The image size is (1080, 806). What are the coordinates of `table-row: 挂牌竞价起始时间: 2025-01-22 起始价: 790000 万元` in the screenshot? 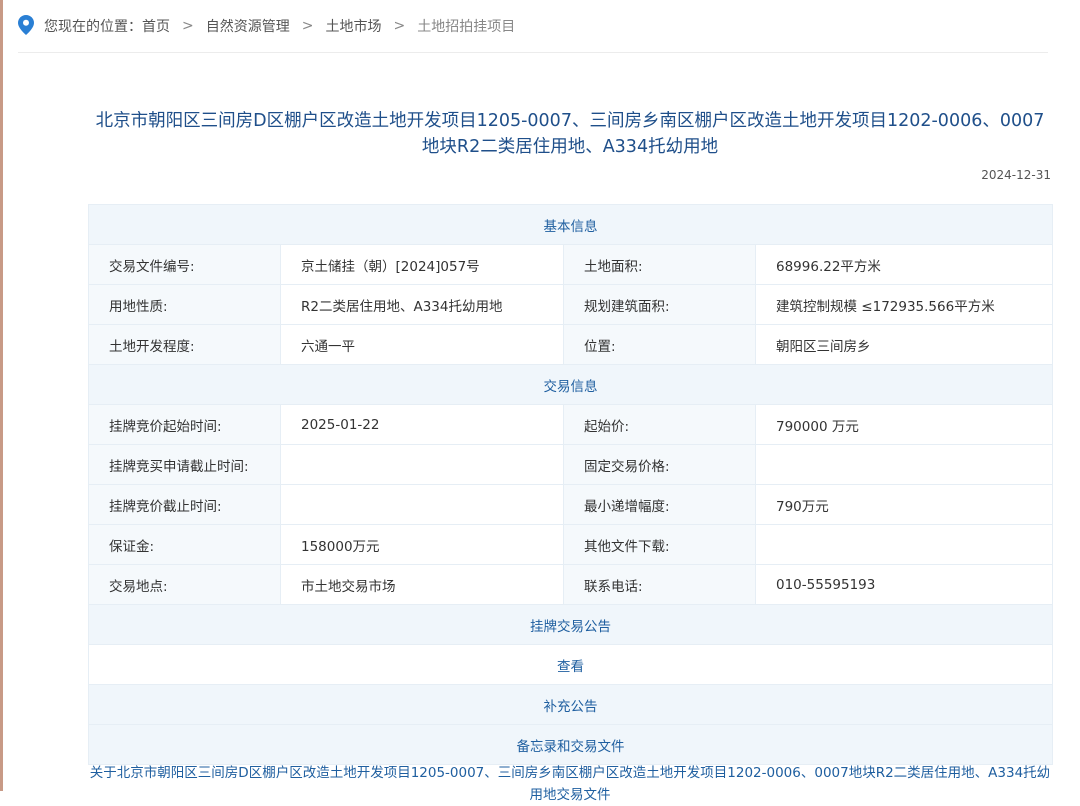 It's located at (570, 424).